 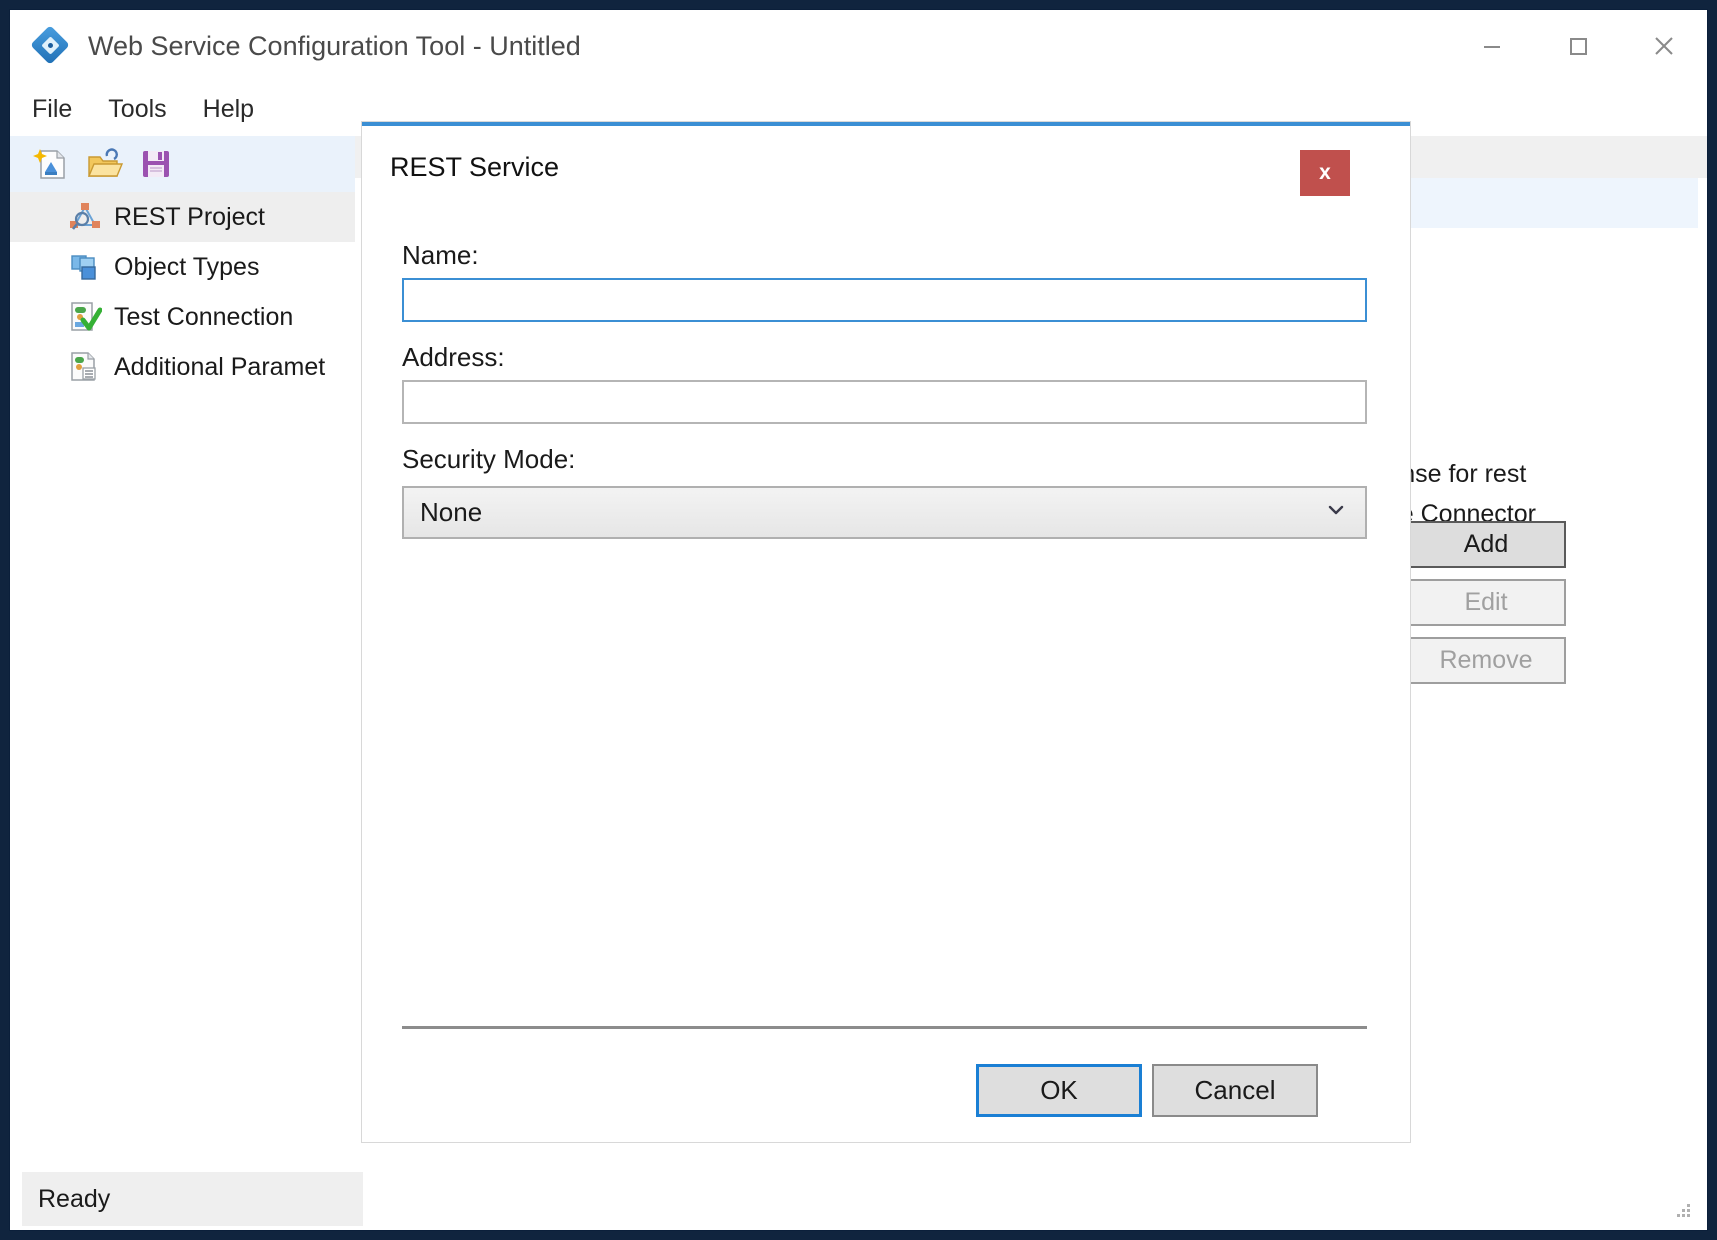 What do you see at coordinates (858, 1200) in the screenshot?
I see `status-bar: Ready` at bounding box center [858, 1200].